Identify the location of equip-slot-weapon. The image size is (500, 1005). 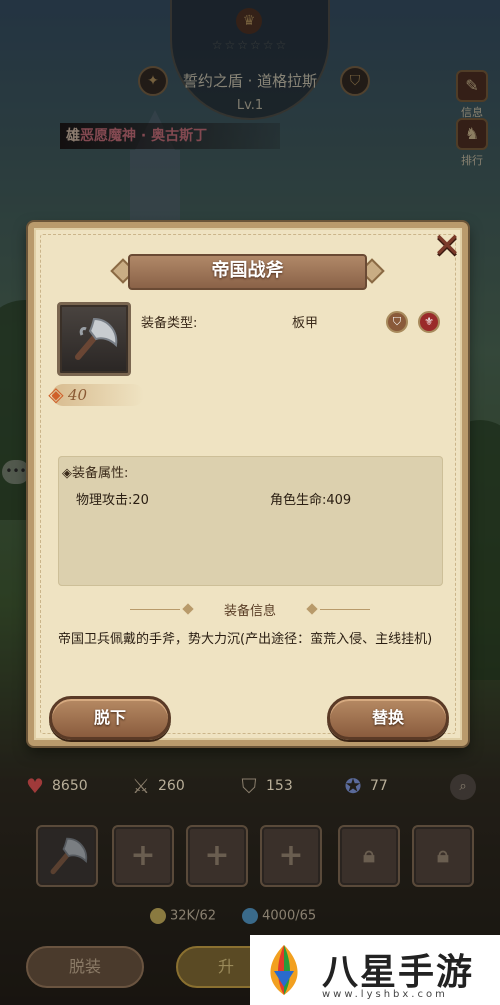
(67, 856).